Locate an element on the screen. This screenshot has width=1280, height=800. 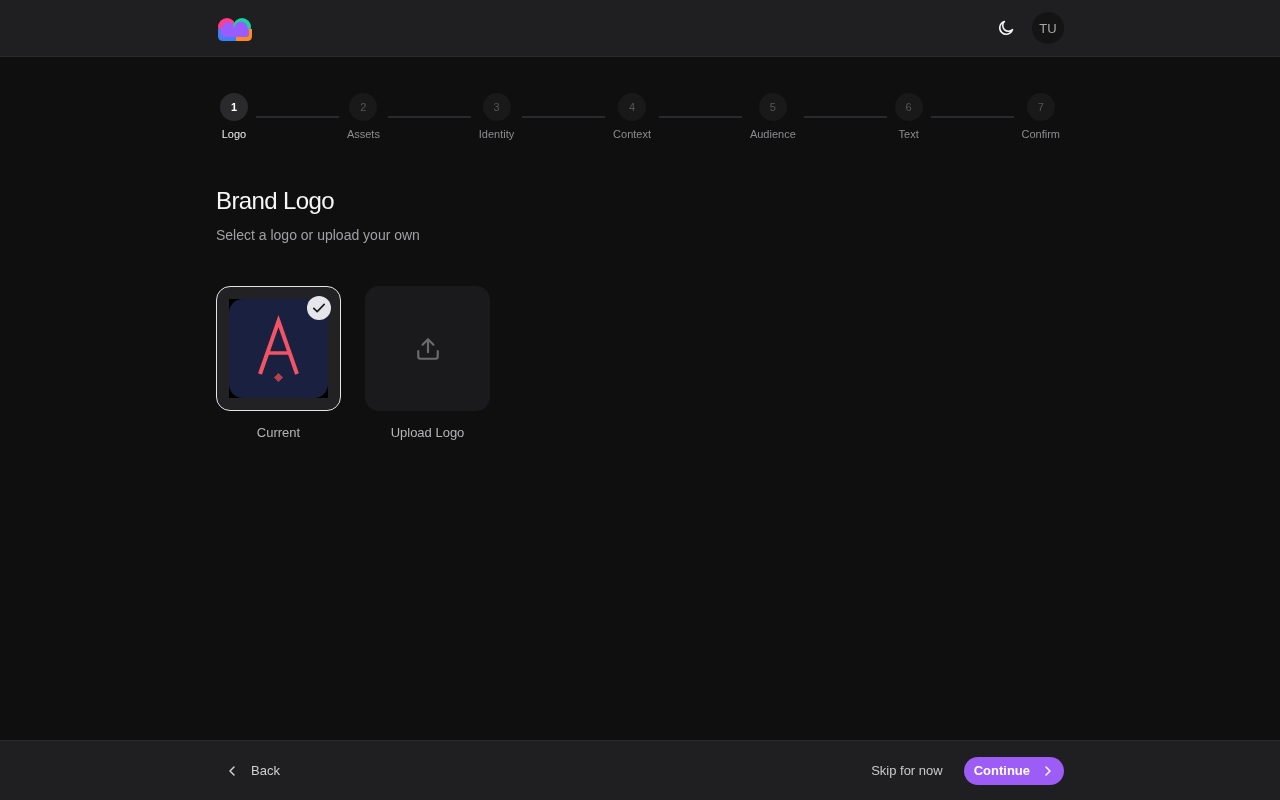
step-indicator: 1 is located at coordinates (234, 107).